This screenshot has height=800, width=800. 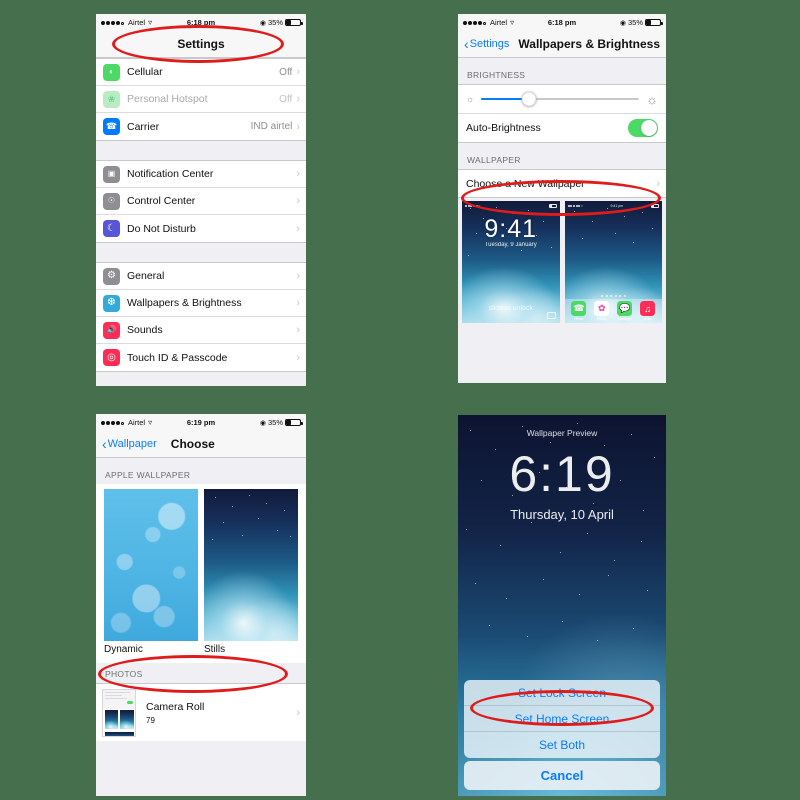 I want to click on row-value: Off, so click(x=286, y=99).